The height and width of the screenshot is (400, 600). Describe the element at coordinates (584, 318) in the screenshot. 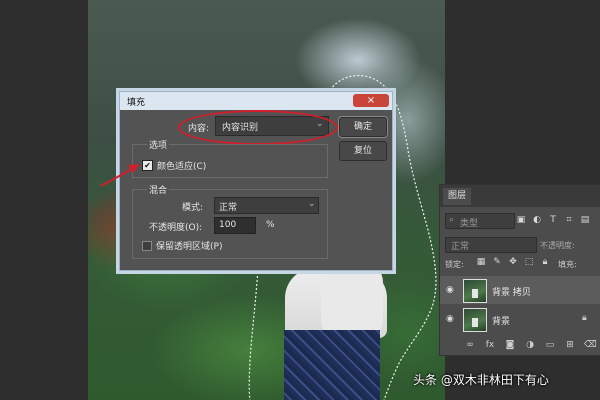

I see `lock-icon: 🔒︎` at that location.